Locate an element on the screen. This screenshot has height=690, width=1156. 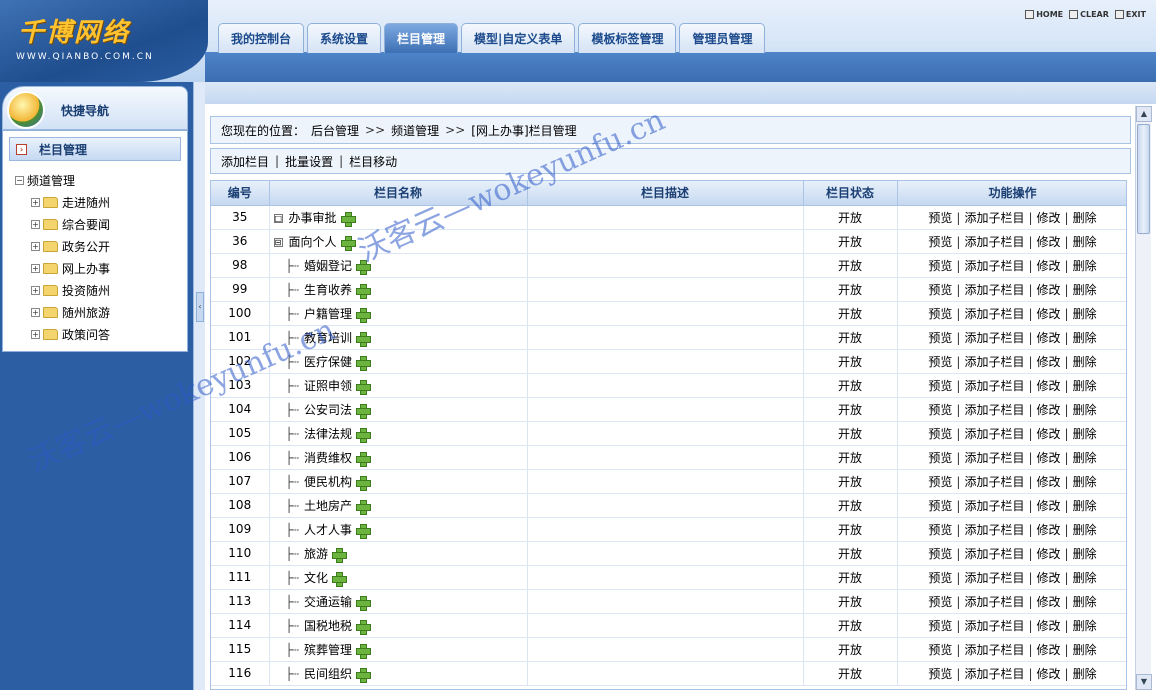
column-name: 殡葬管理 is located at coordinates (328, 650).